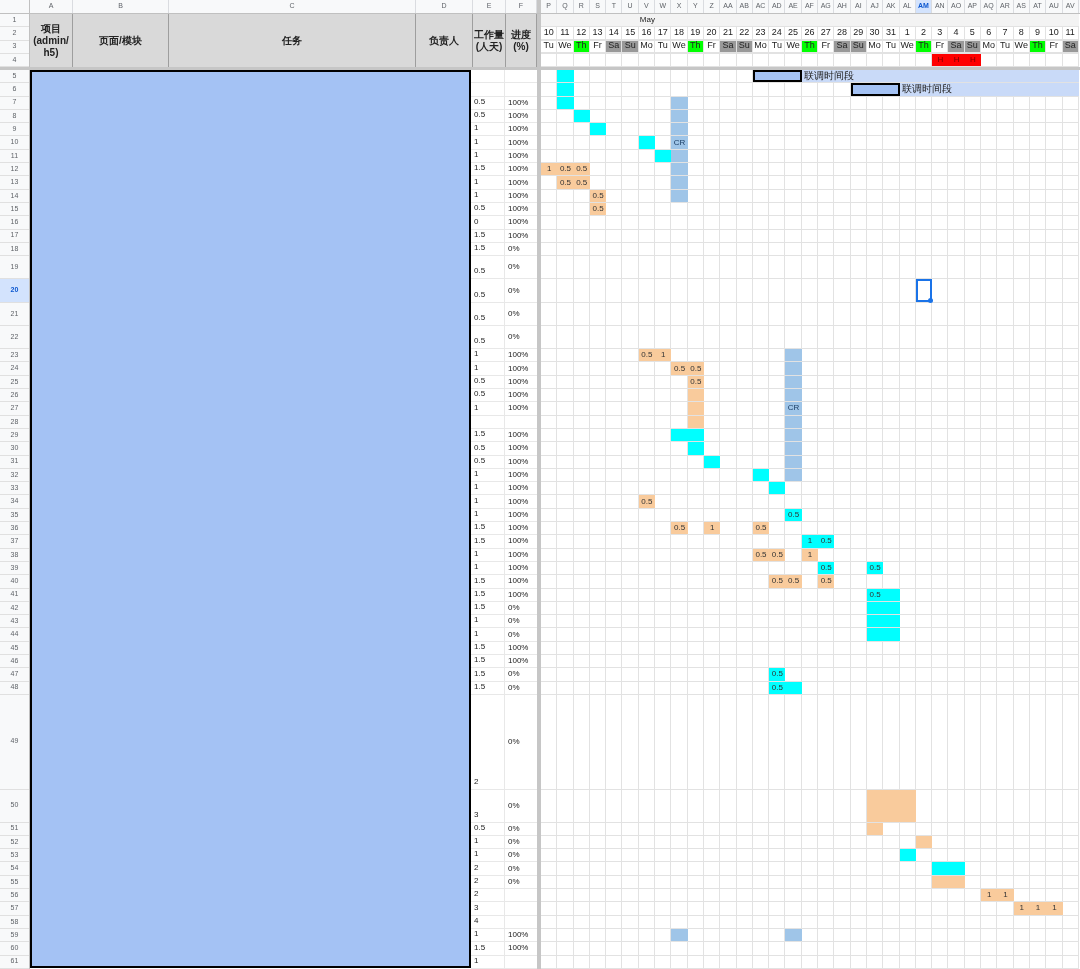 The width and height of the screenshot is (1080, 969). Describe the element at coordinates (712, 33) in the screenshot. I see `date-cell: 20` at that location.